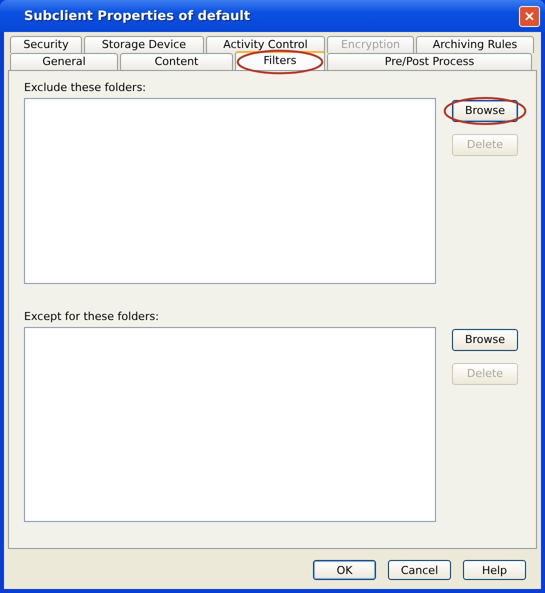 The height and width of the screenshot is (593, 545). What do you see at coordinates (144, 44) in the screenshot?
I see `tab: Storage Device` at bounding box center [144, 44].